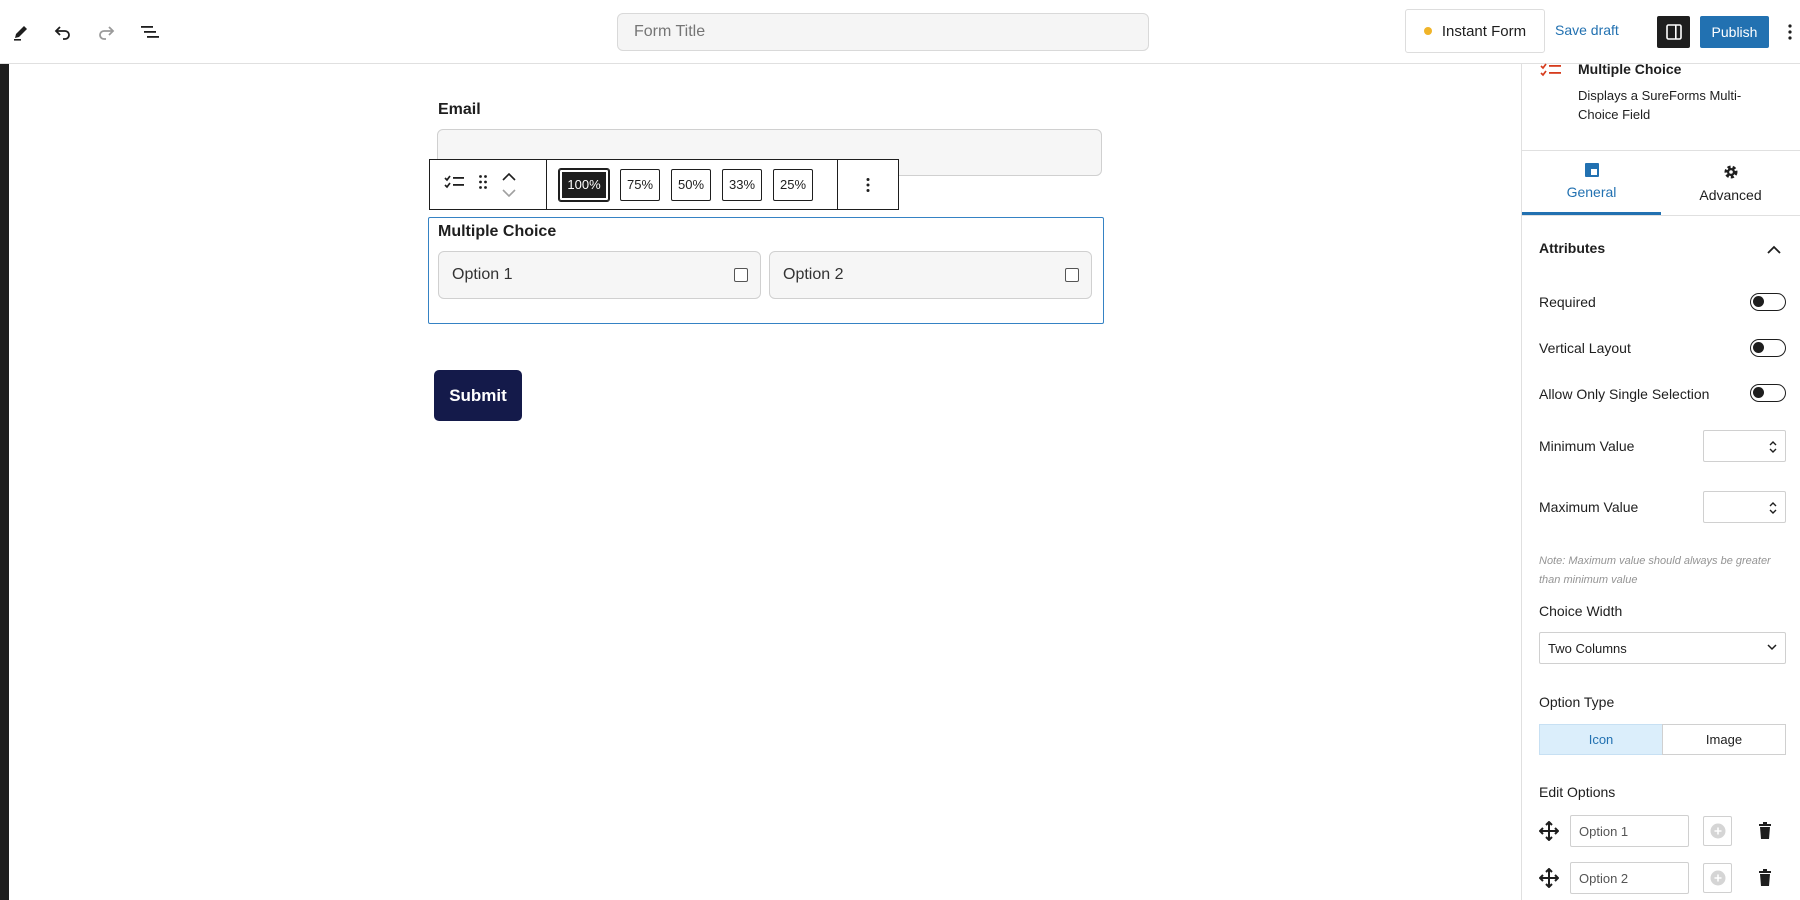 This screenshot has width=1800, height=900. Describe the element at coordinates (813, 275) in the screenshot. I see `choice-option-label: Option 2` at that location.